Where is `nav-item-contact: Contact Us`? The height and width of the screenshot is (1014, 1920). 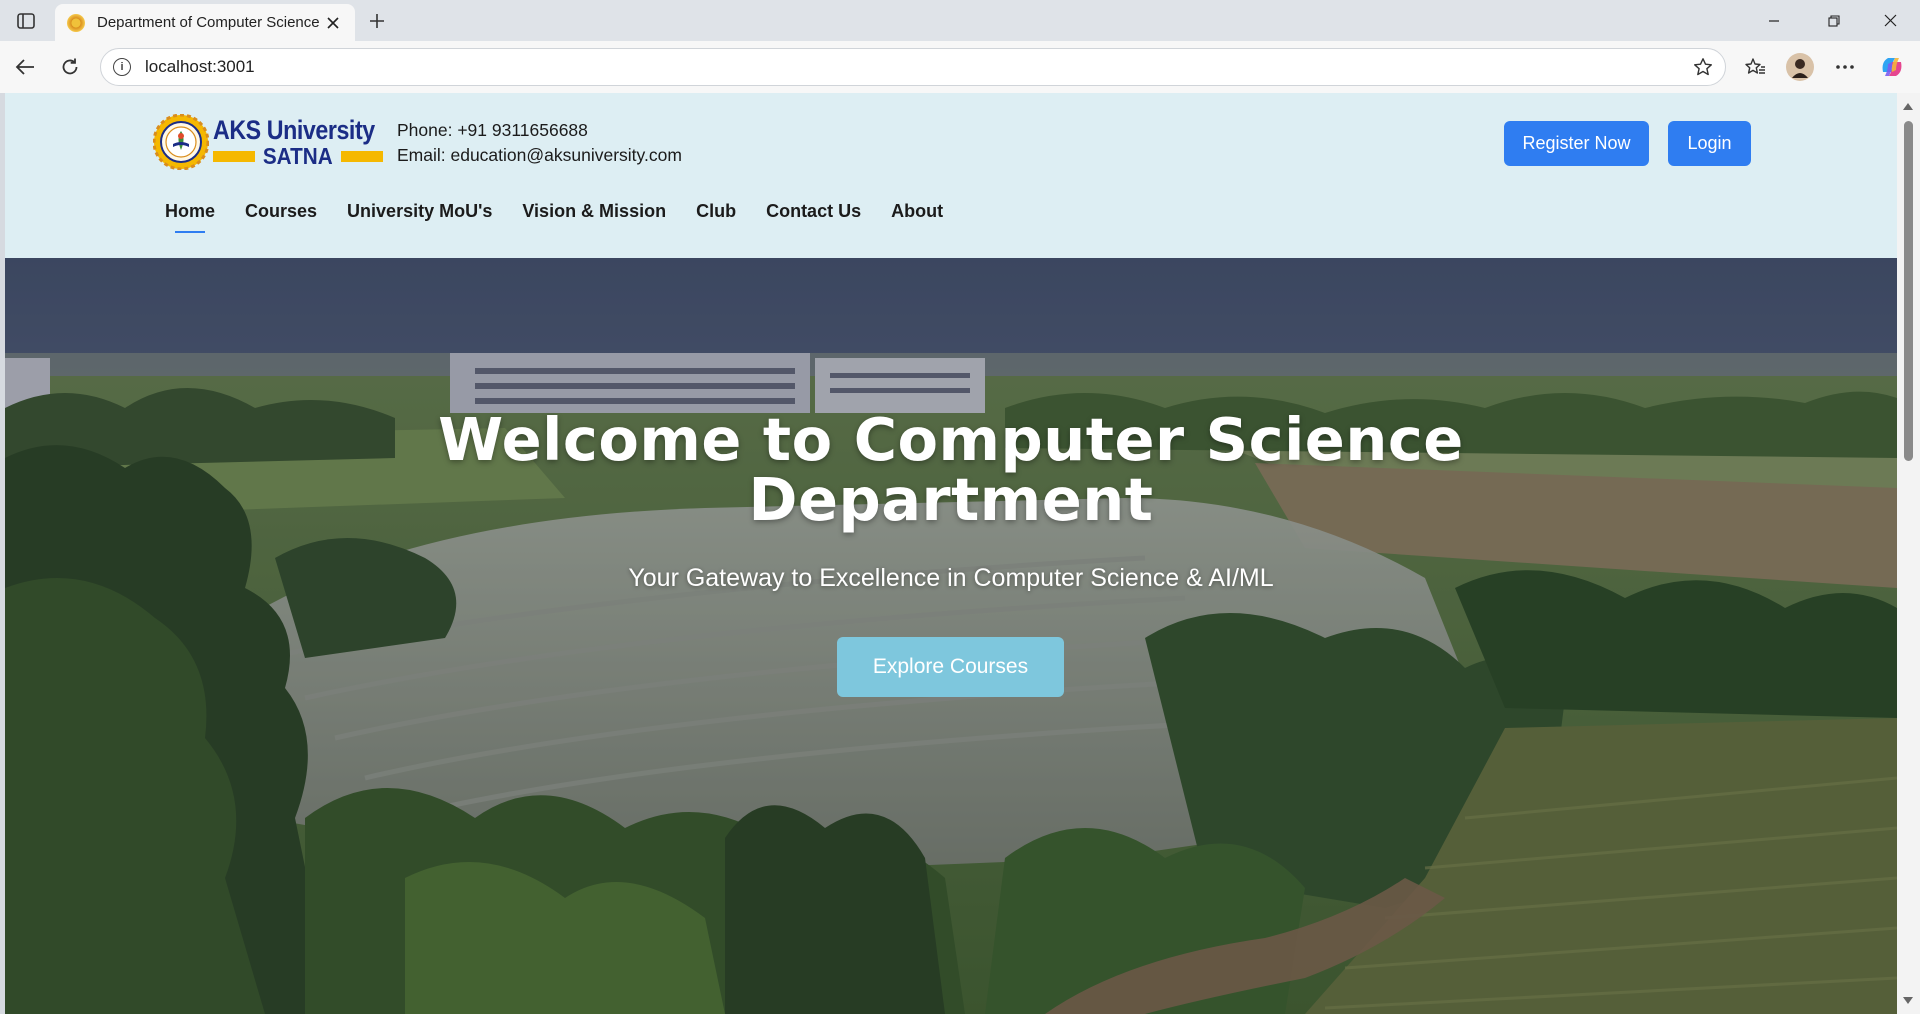 nav-item-contact: Contact Us is located at coordinates (813, 211).